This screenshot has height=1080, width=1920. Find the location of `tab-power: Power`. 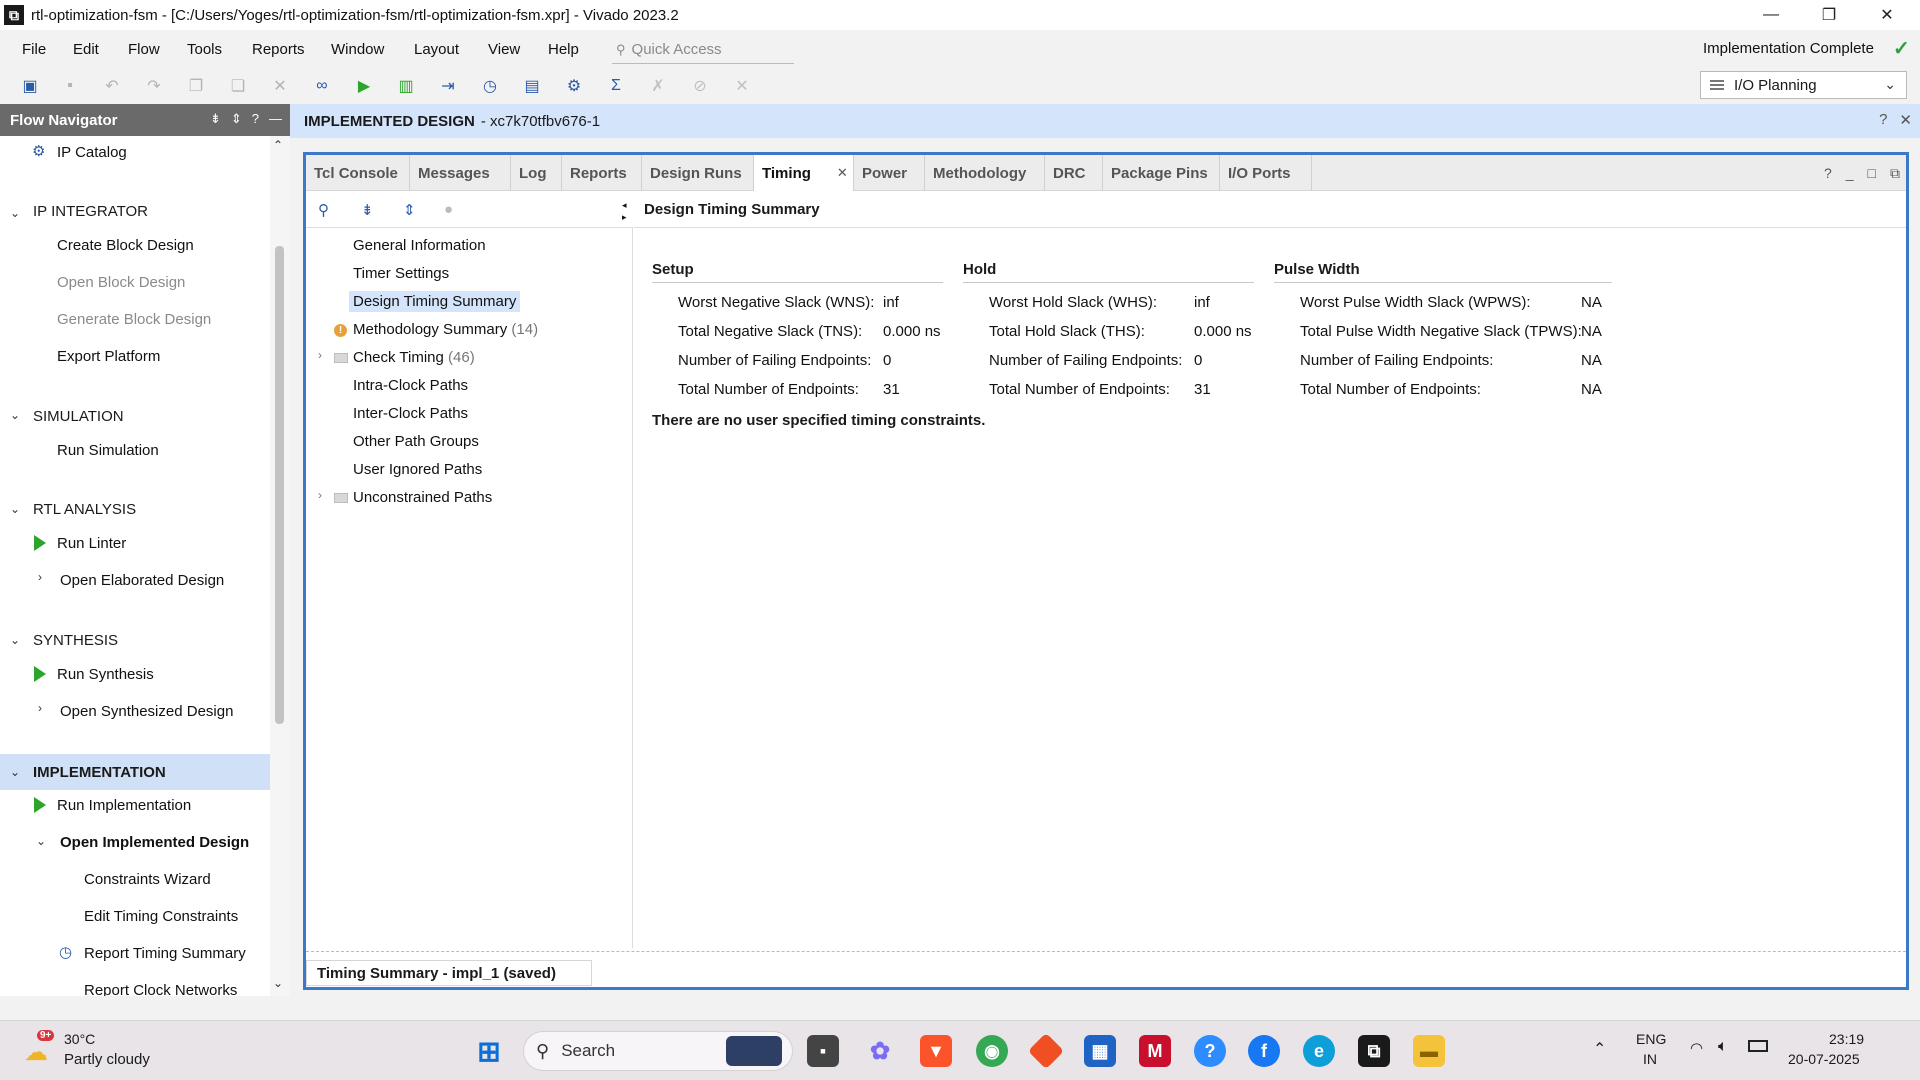

tab-power: Power is located at coordinates (889, 173).